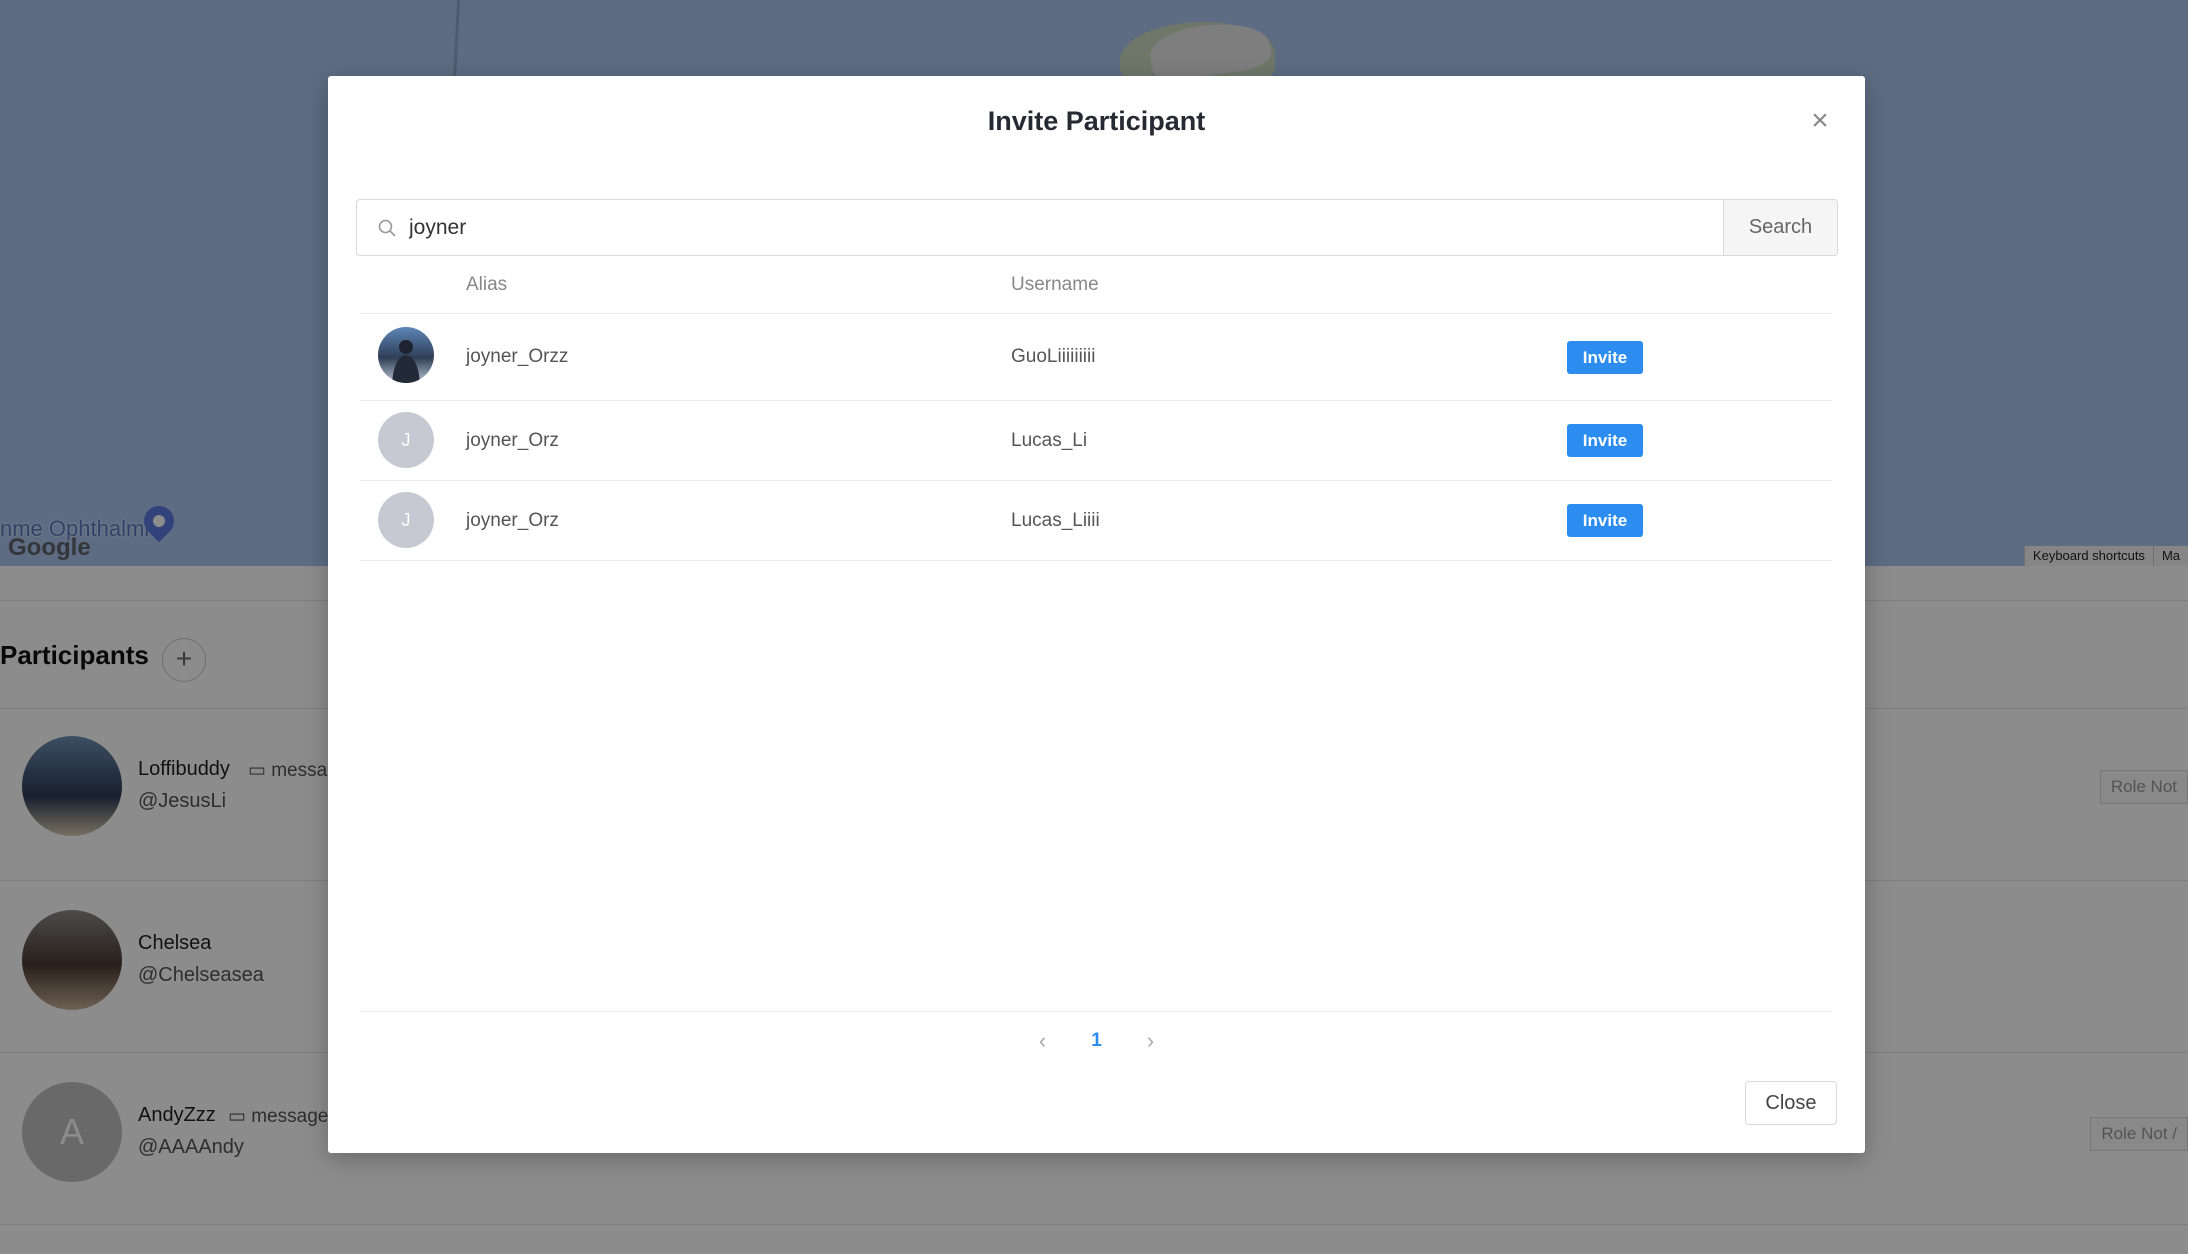  I want to click on page-number-current: 1, so click(1097, 1041).